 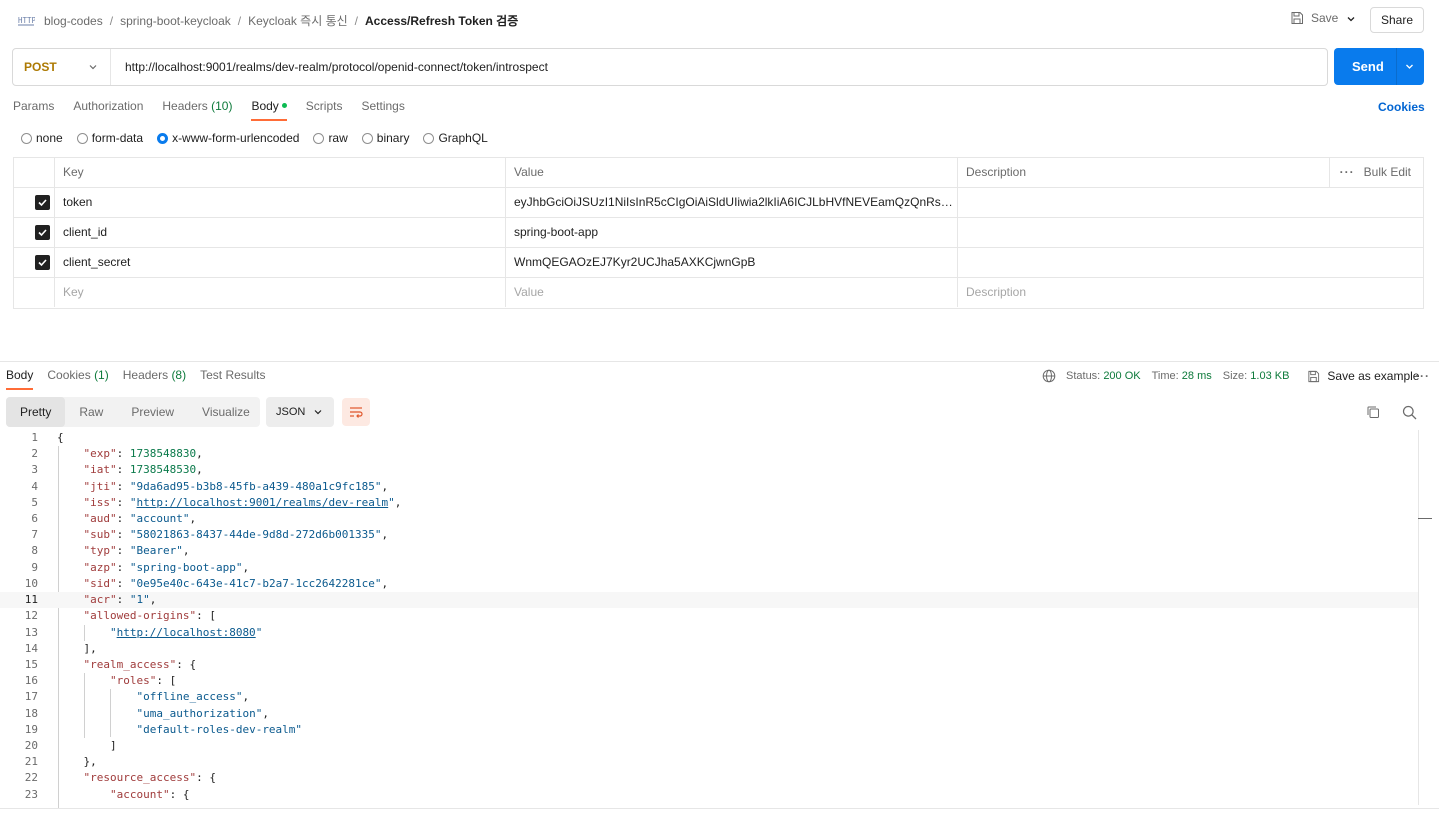 I want to click on check-icon, so click(x=42, y=203).